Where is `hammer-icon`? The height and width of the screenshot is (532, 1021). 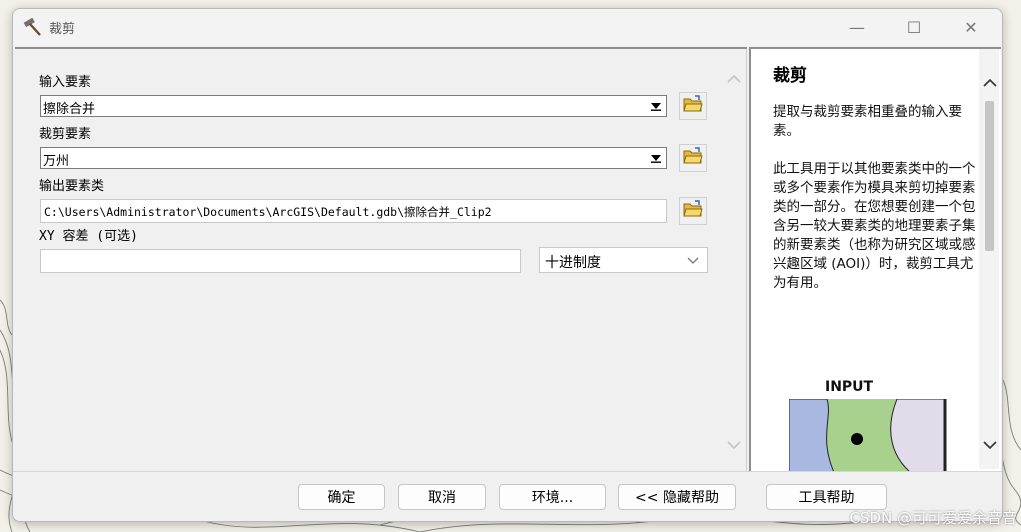 hammer-icon is located at coordinates (33, 27).